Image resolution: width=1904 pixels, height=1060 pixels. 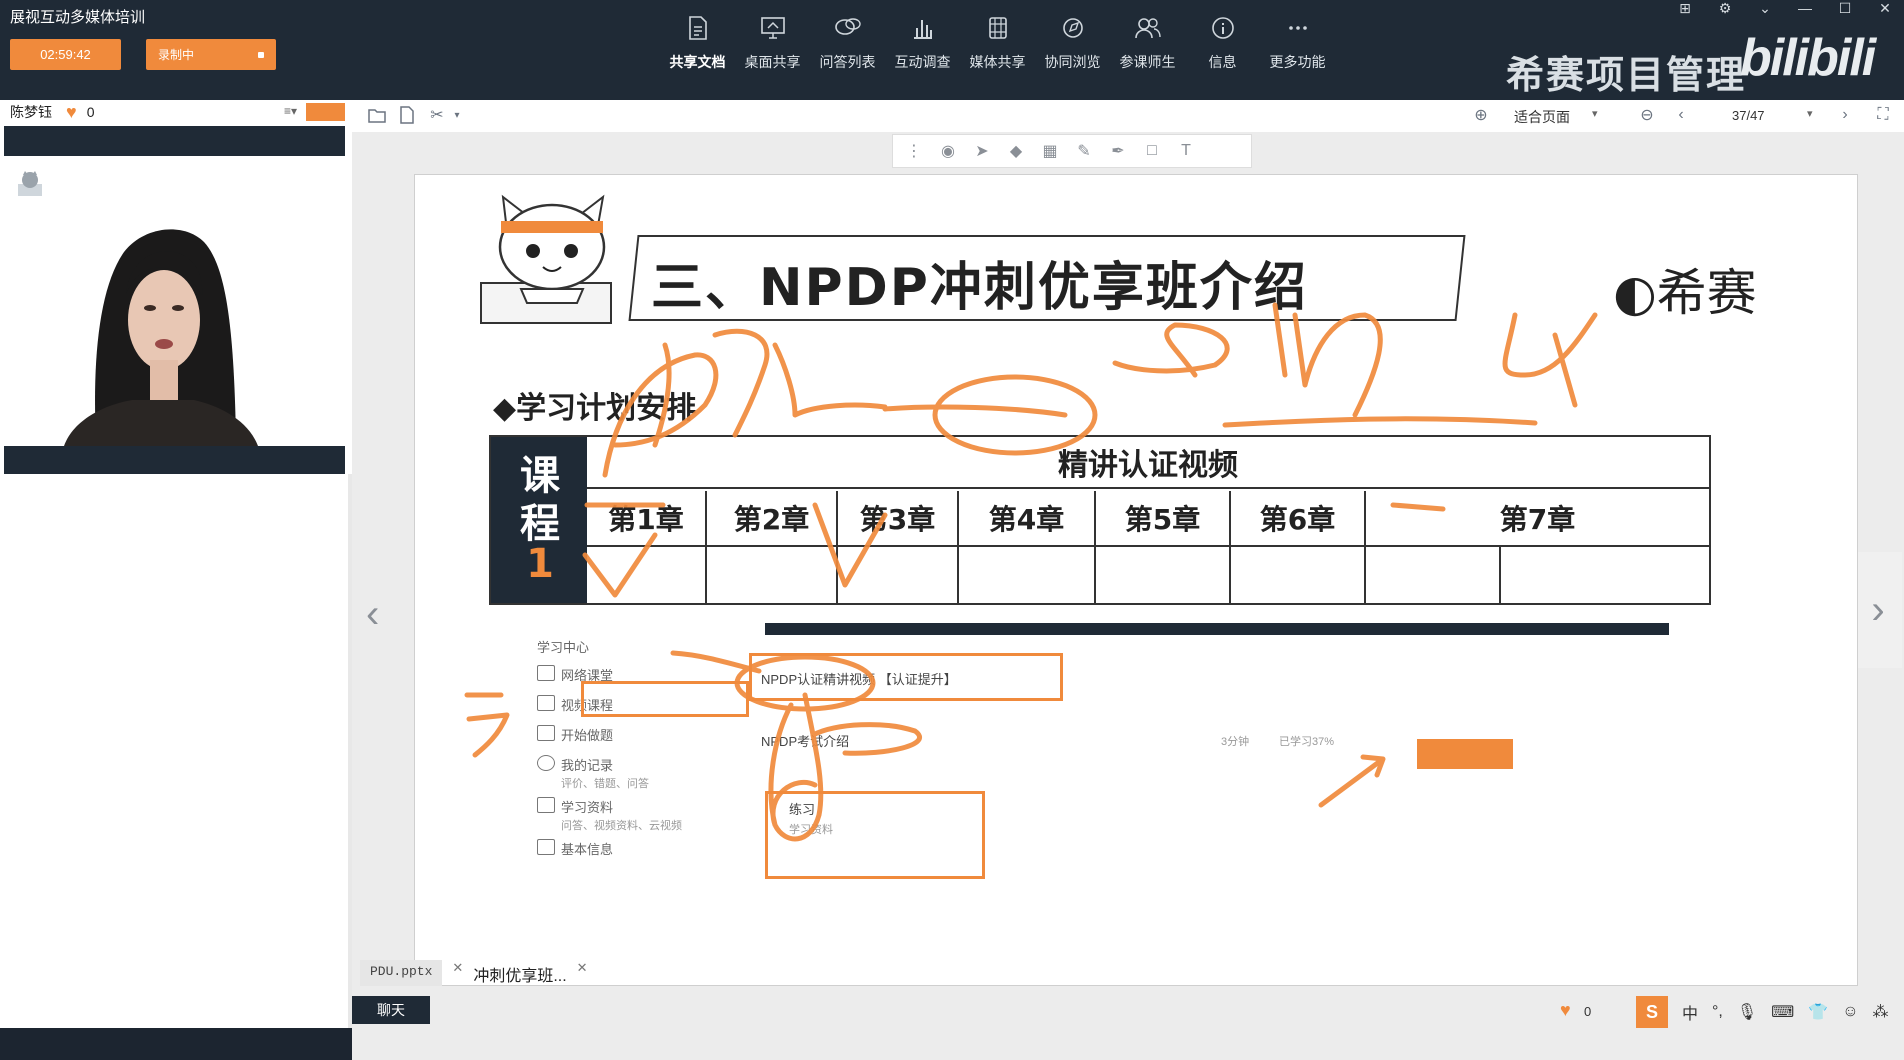 I want to click on toolbar-desktop-share: 桌面共享, so click(x=772, y=47).